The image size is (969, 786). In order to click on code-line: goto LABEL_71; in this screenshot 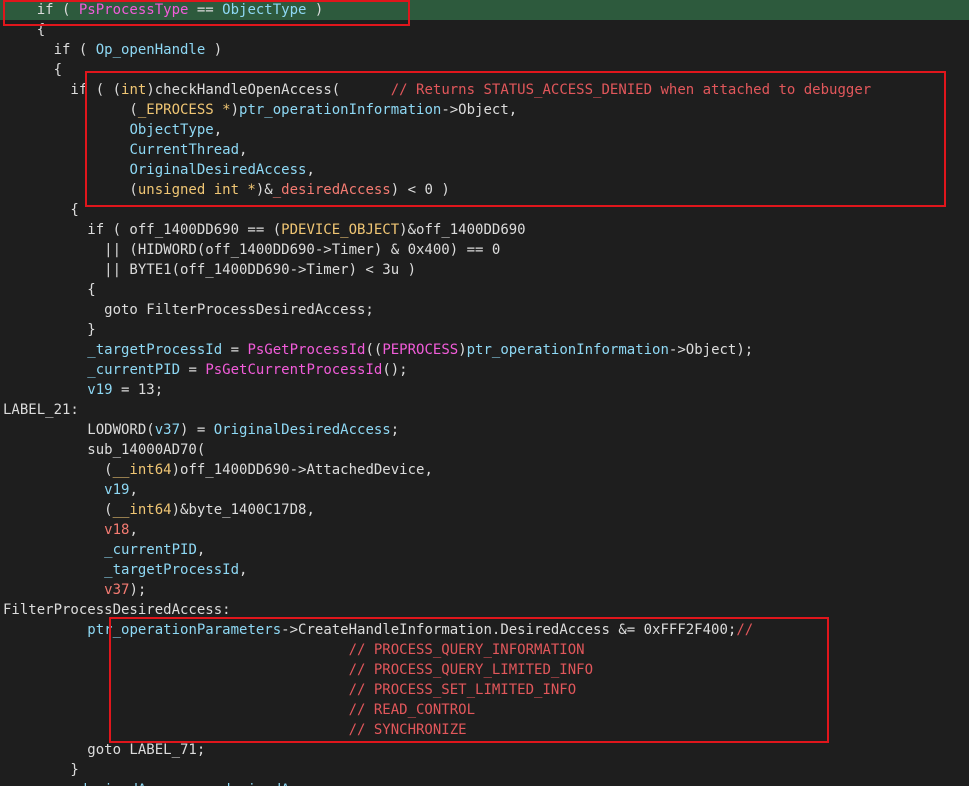, I will do `click(437, 750)`.